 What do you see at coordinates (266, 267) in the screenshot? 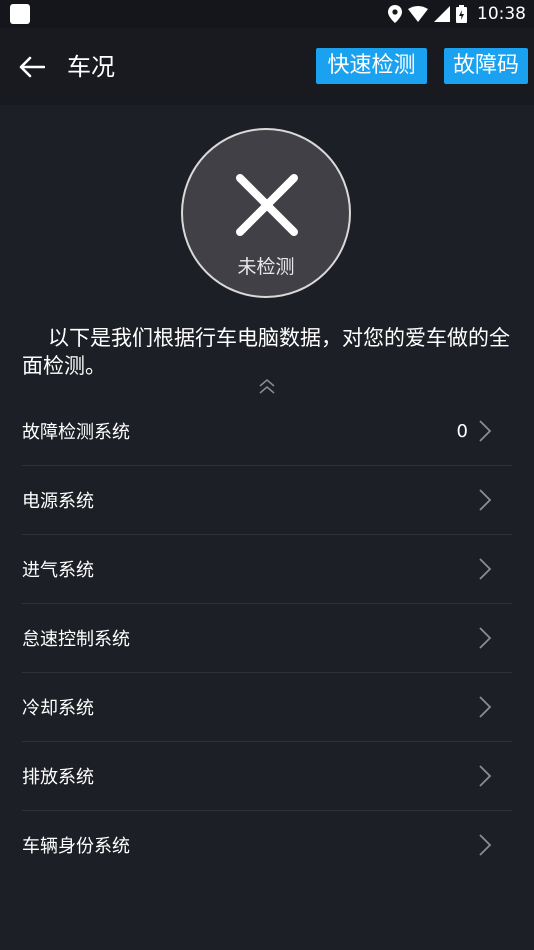
I see `check-status-label: 未检测` at bounding box center [266, 267].